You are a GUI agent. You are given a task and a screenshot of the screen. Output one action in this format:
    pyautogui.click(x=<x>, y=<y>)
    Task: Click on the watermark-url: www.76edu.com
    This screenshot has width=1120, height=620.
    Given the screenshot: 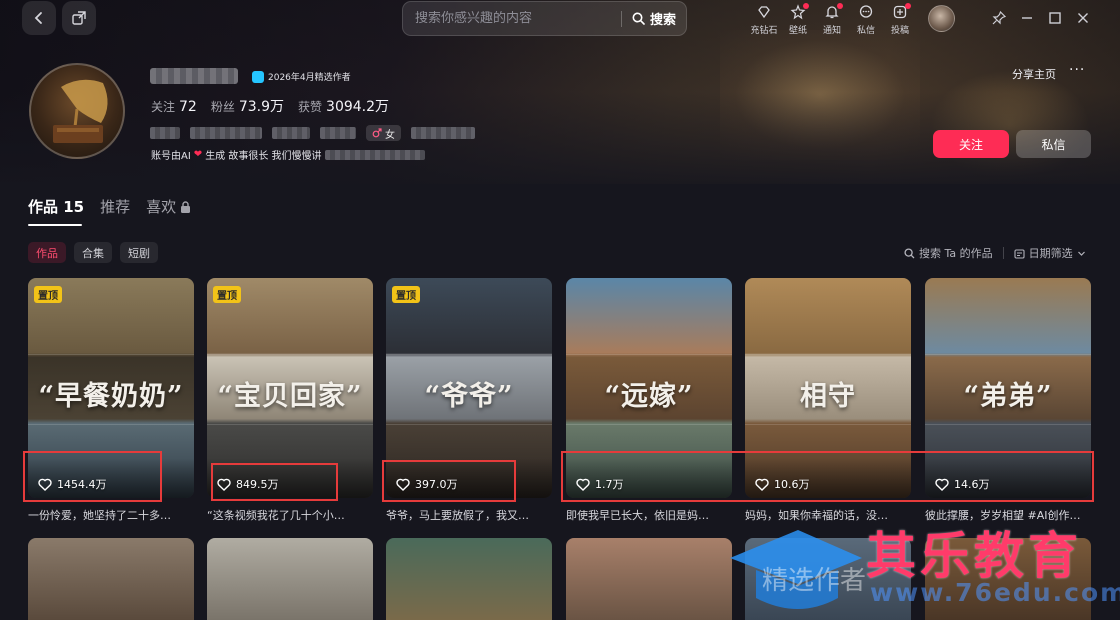 What is the action you would take?
    pyautogui.click(x=995, y=592)
    